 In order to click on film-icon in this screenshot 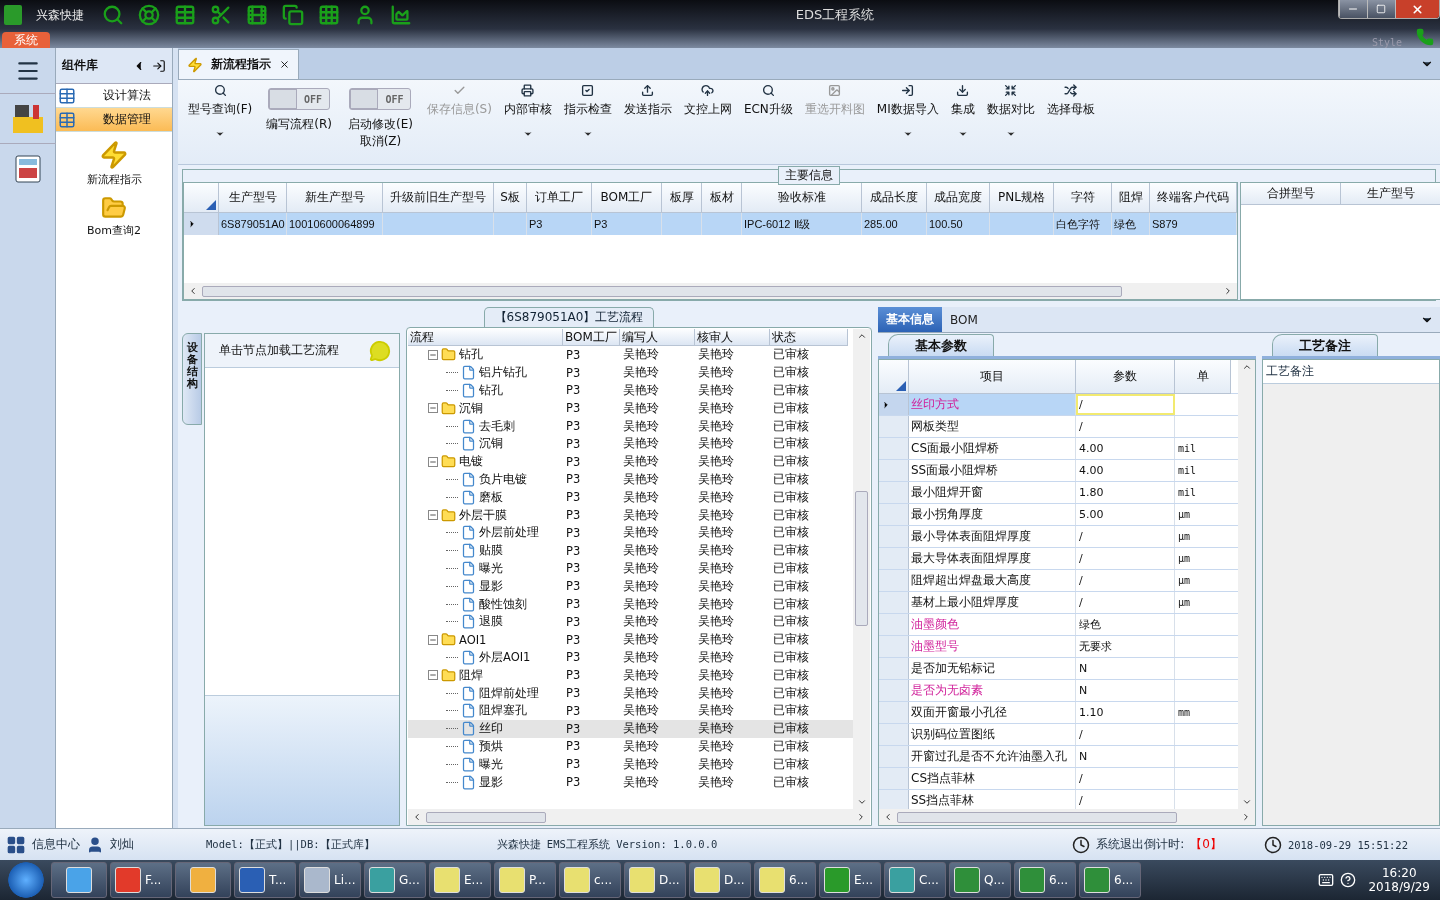, I will do `click(257, 15)`.